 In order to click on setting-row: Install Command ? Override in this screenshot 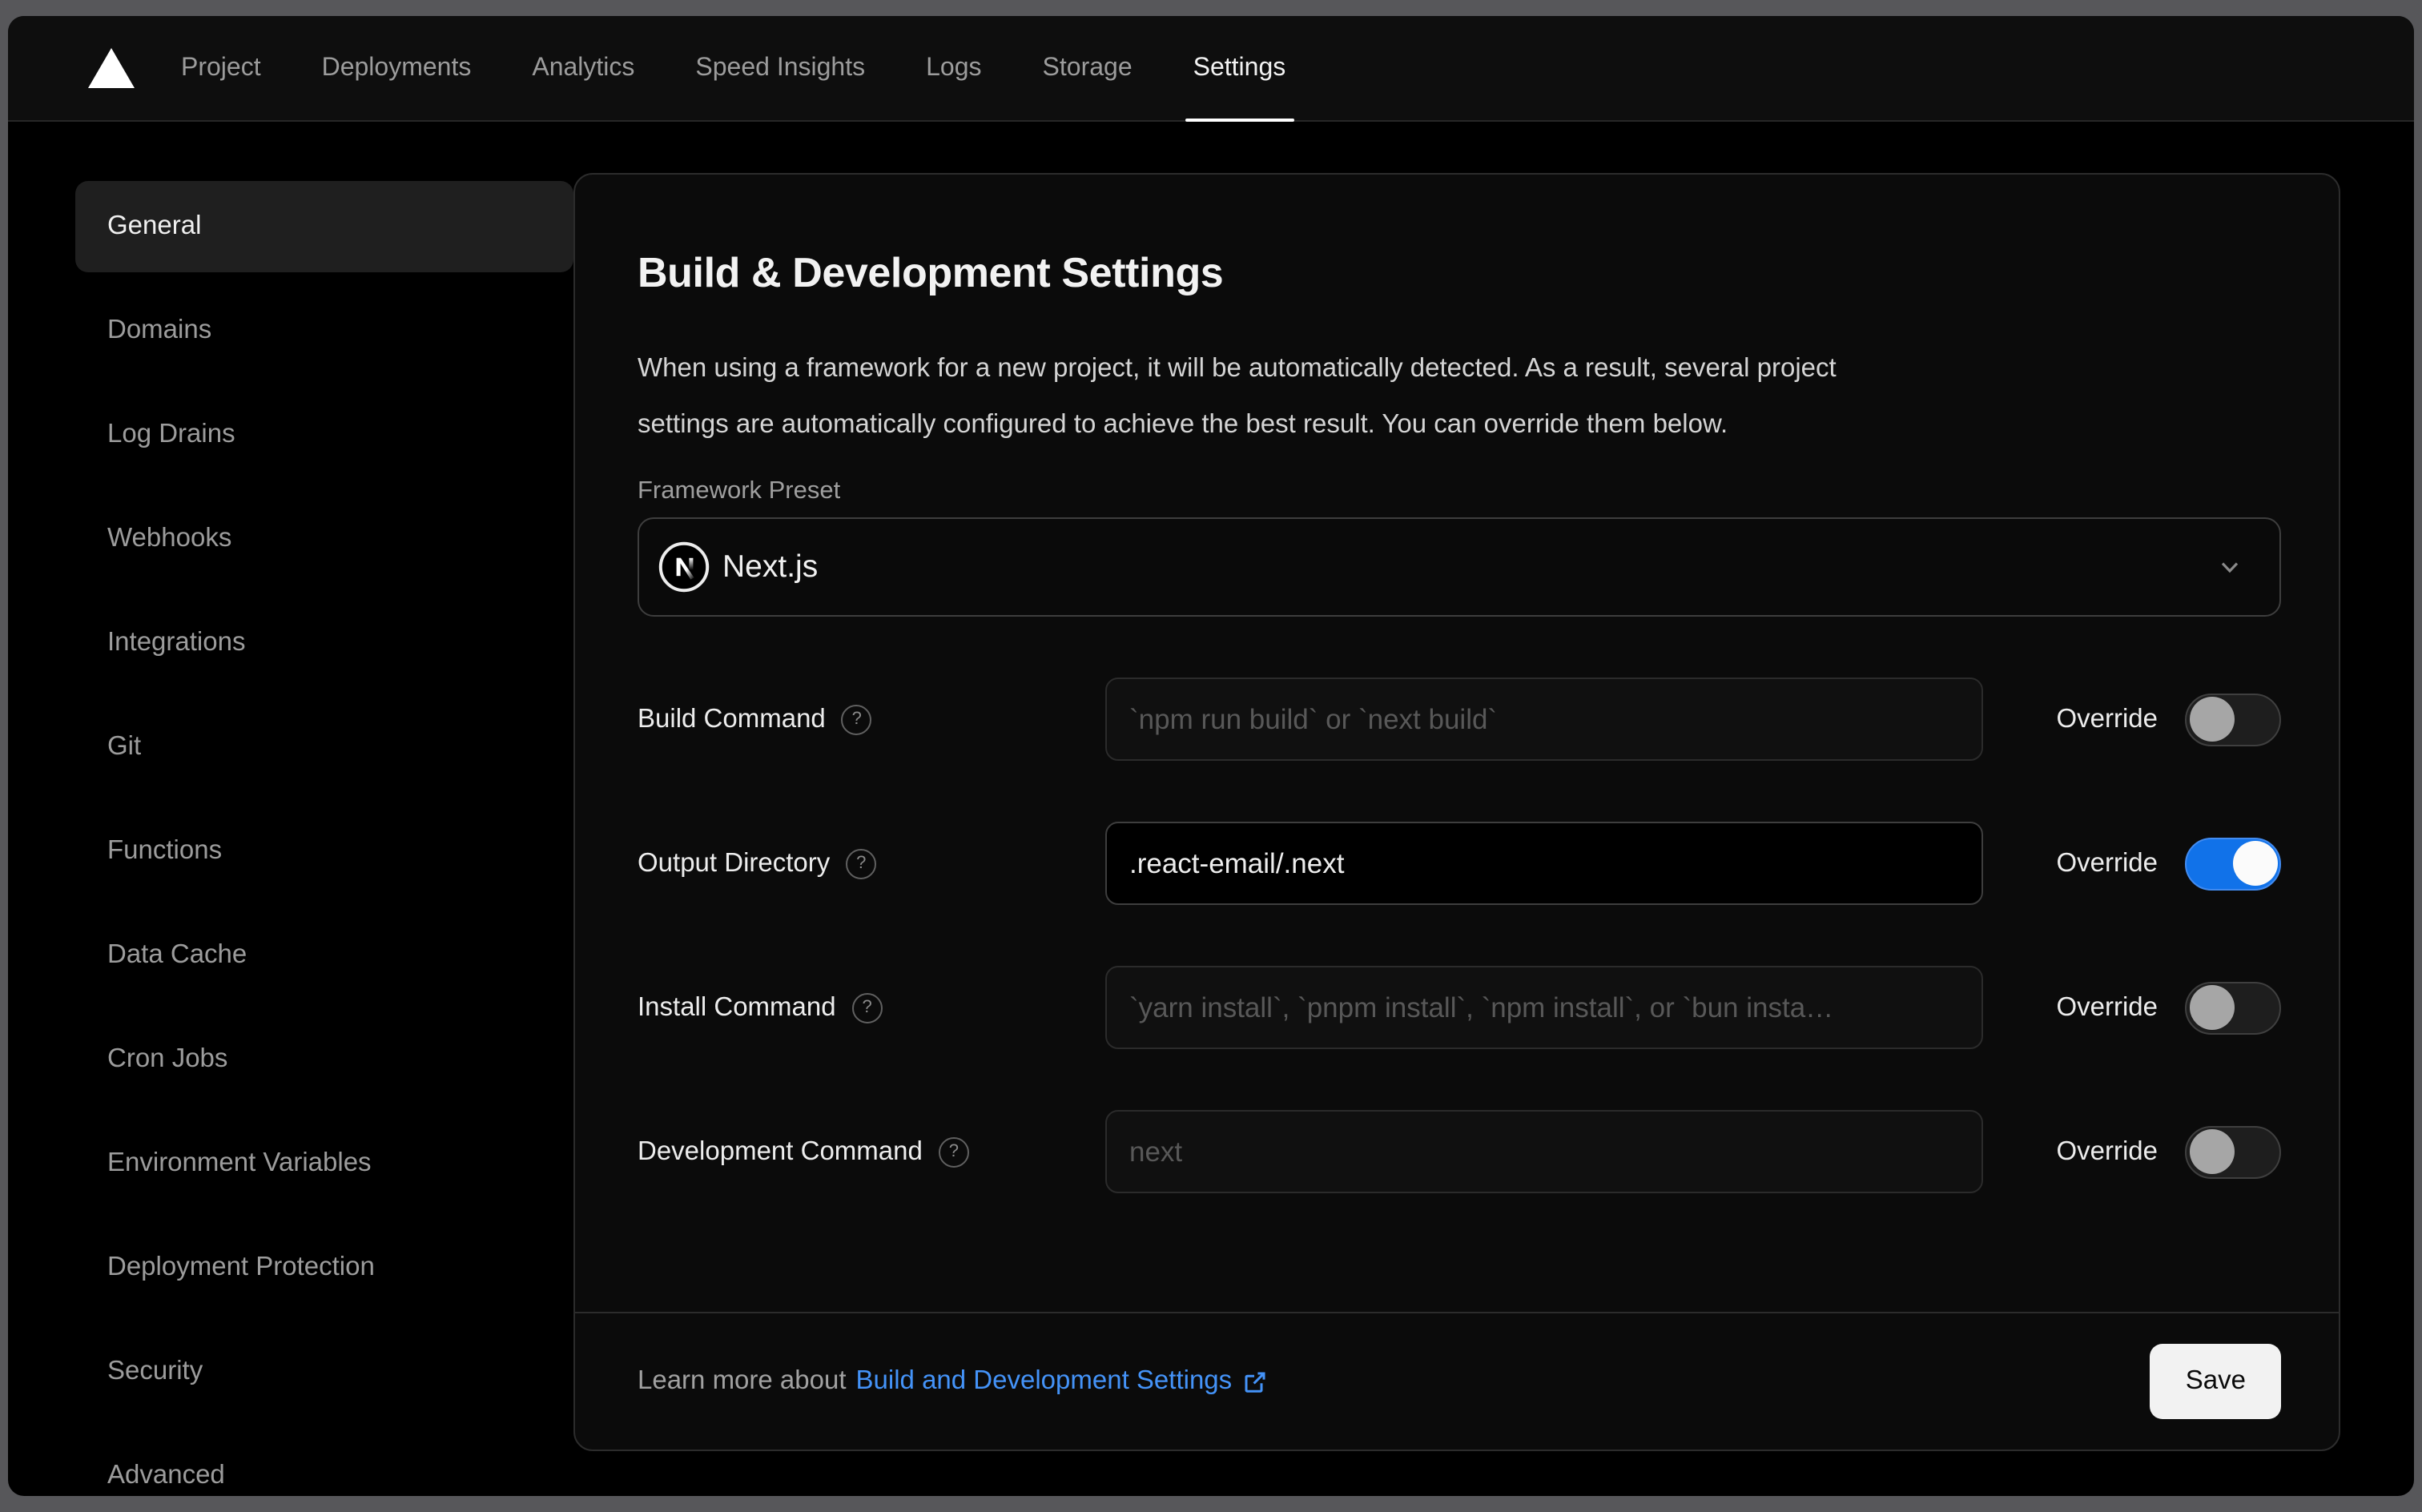, I will do `click(1459, 1007)`.